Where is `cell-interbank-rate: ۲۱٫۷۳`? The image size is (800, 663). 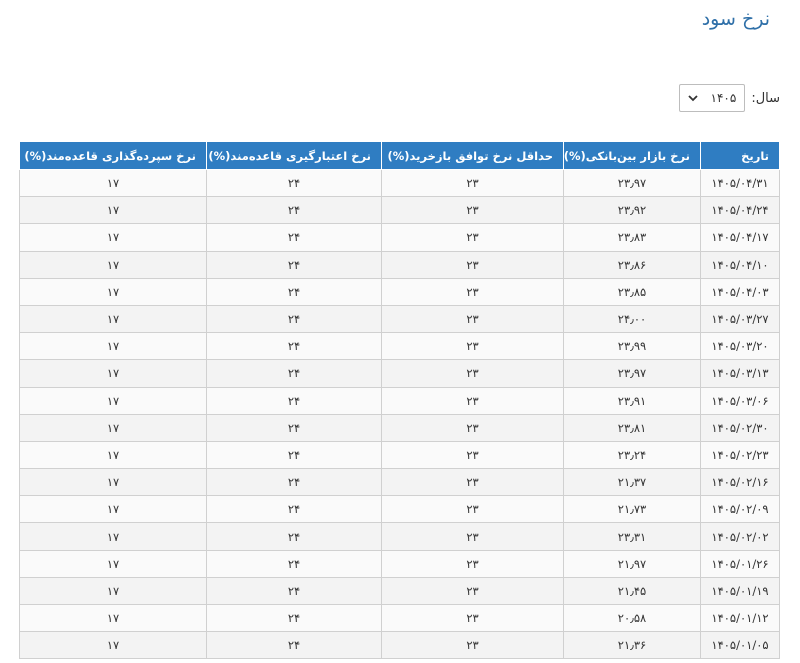 cell-interbank-rate: ۲۱٫۷۳ is located at coordinates (632, 509).